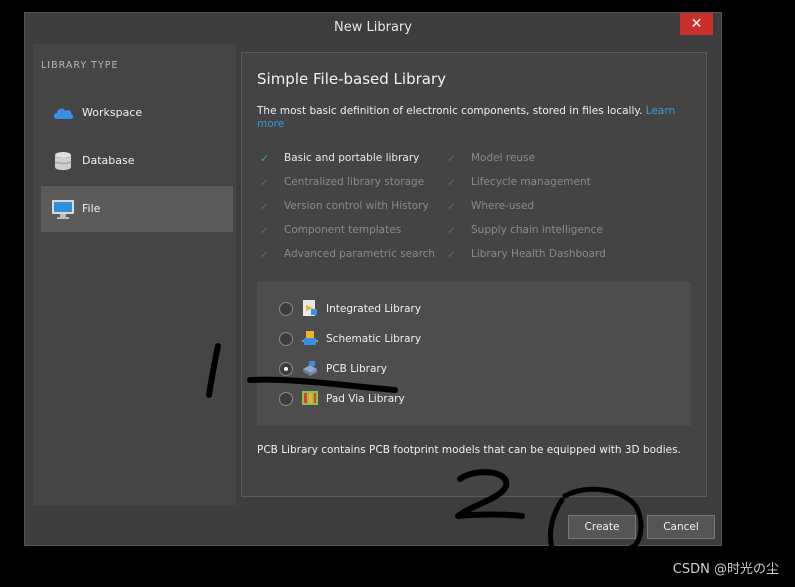  I want to click on close-button: ✕, so click(696, 24).